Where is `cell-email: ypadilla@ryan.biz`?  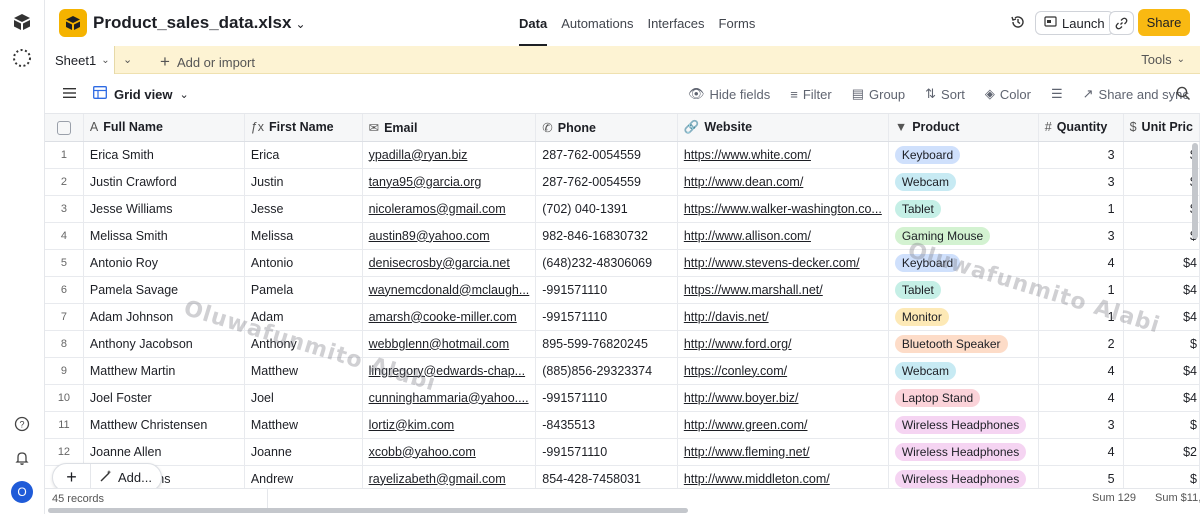 cell-email: ypadilla@ryan.biz is located at coordinates (449, 155).